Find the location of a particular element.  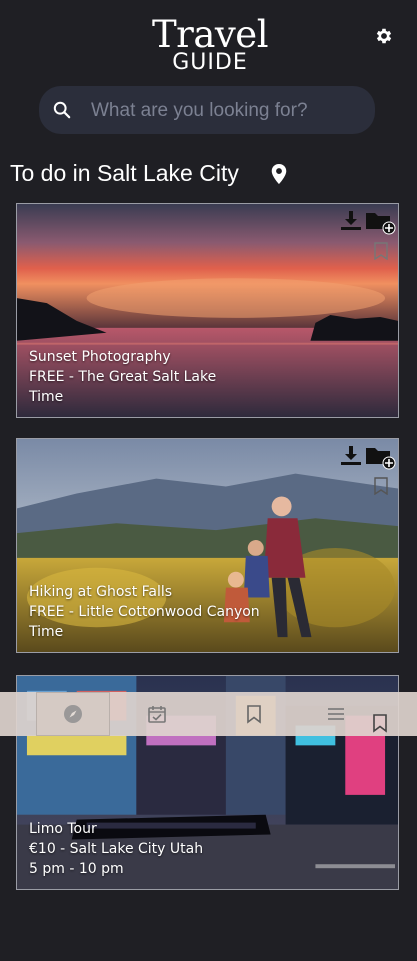

card-title: Limo Tour is located at coordinates (63, 829).